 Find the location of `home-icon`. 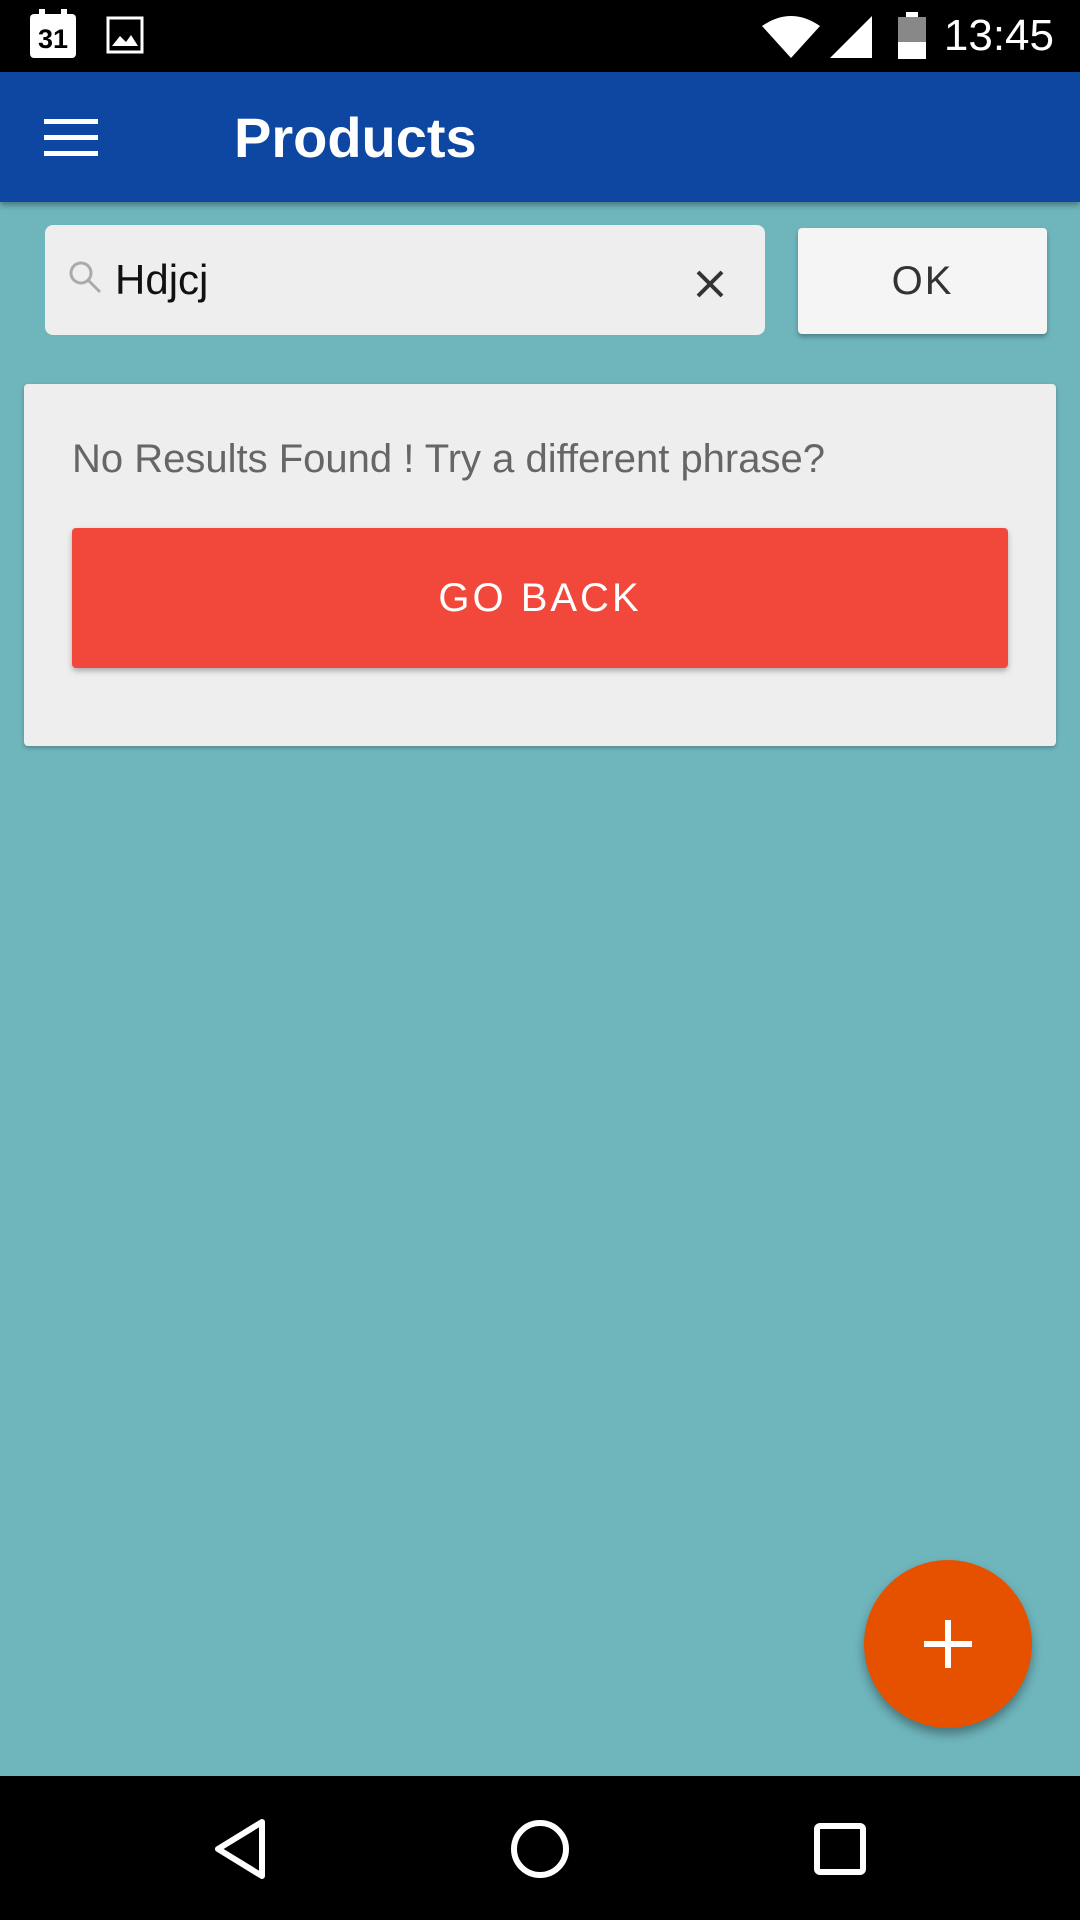

home-icon is located at coordinates (540, 1849).